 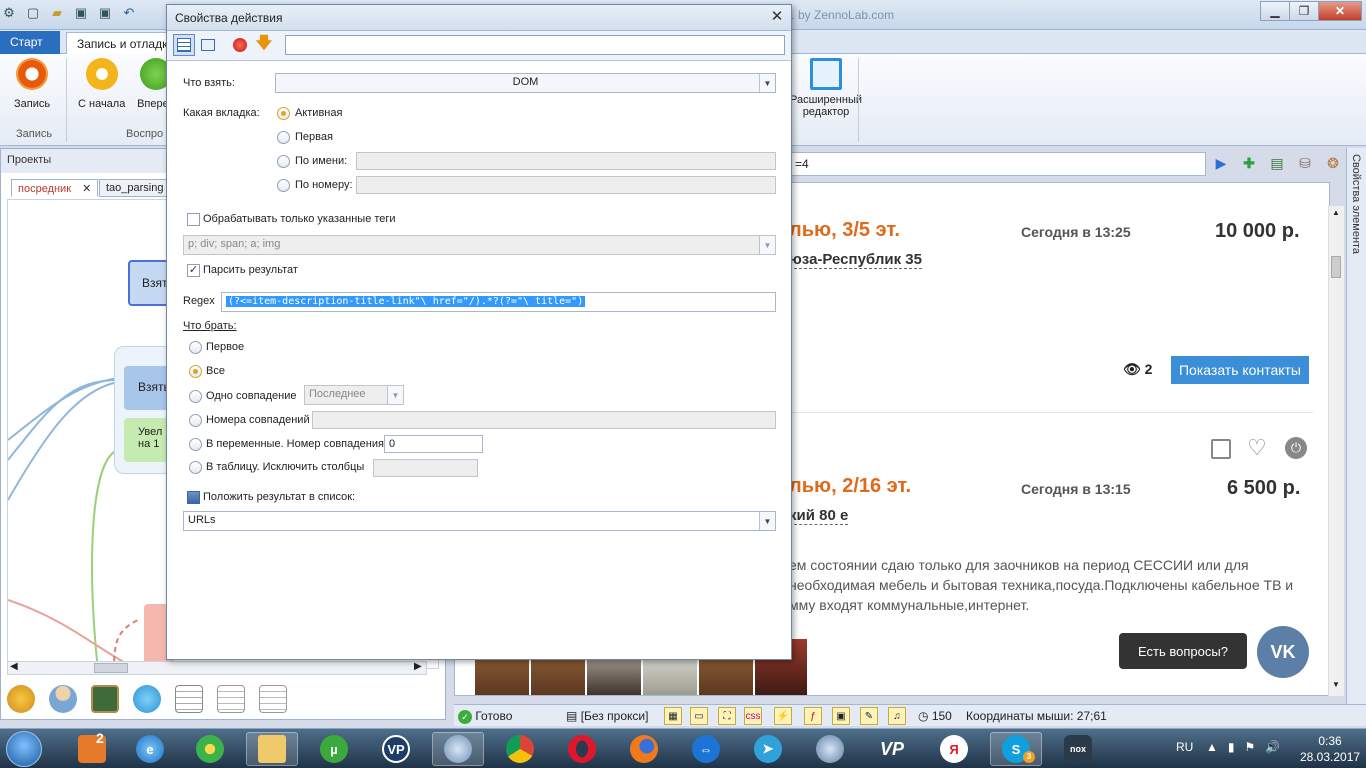 What do you see at coordinates (841, 716) in the screenshot?
I see `media-toggle-icon: ▣` at bounding box center [841, 716].